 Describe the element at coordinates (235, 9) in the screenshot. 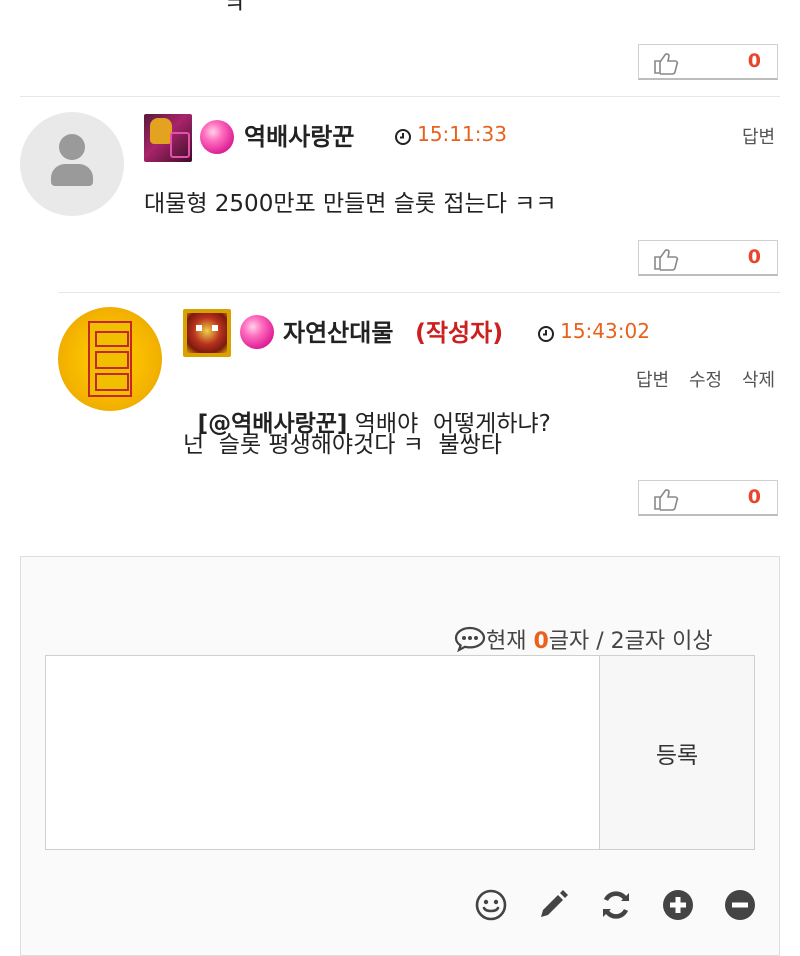

I see `previous-comment-text-tail: ㅋ` at that location.